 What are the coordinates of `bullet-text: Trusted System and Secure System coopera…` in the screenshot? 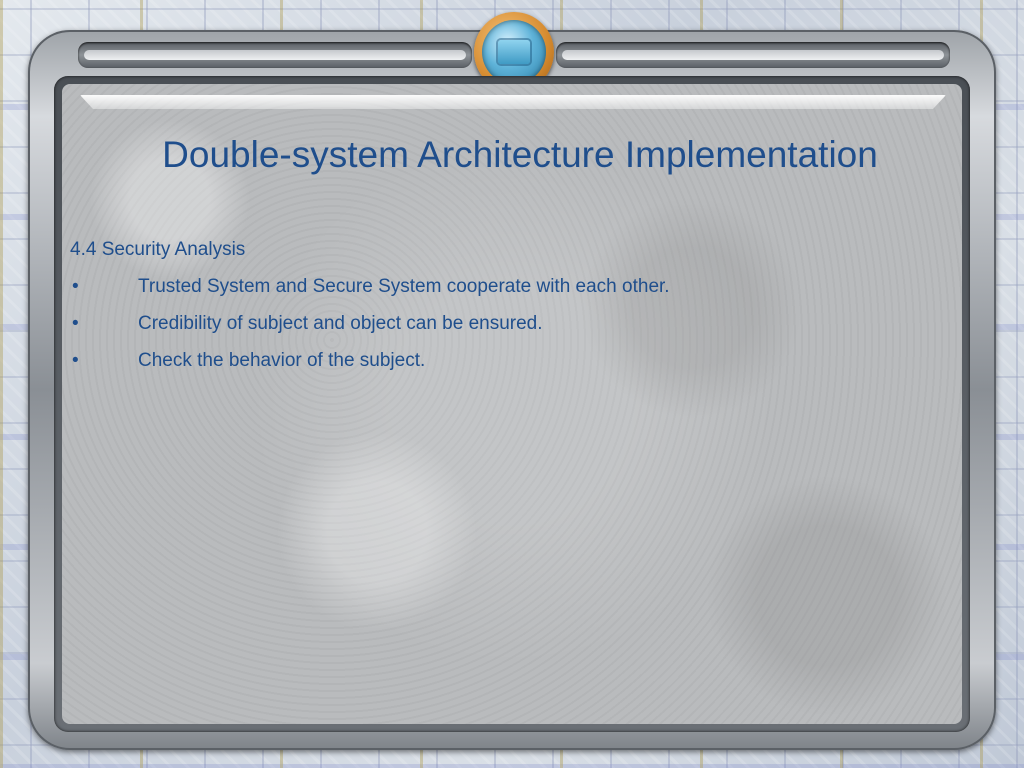 It's located at (404, 286).